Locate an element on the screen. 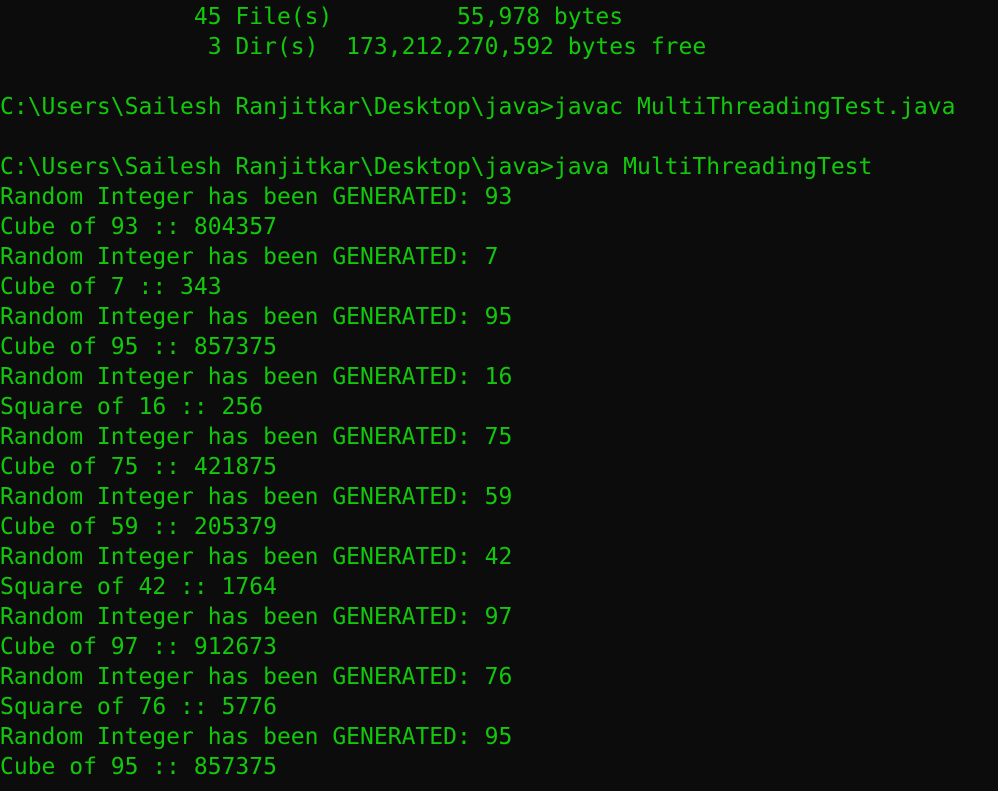 The height and width of the screenshot is (791, 998). terminal-line-dir-count: 3 Dir(s) 173,212,270,592 bytes free is located at coordinates (353, 47).